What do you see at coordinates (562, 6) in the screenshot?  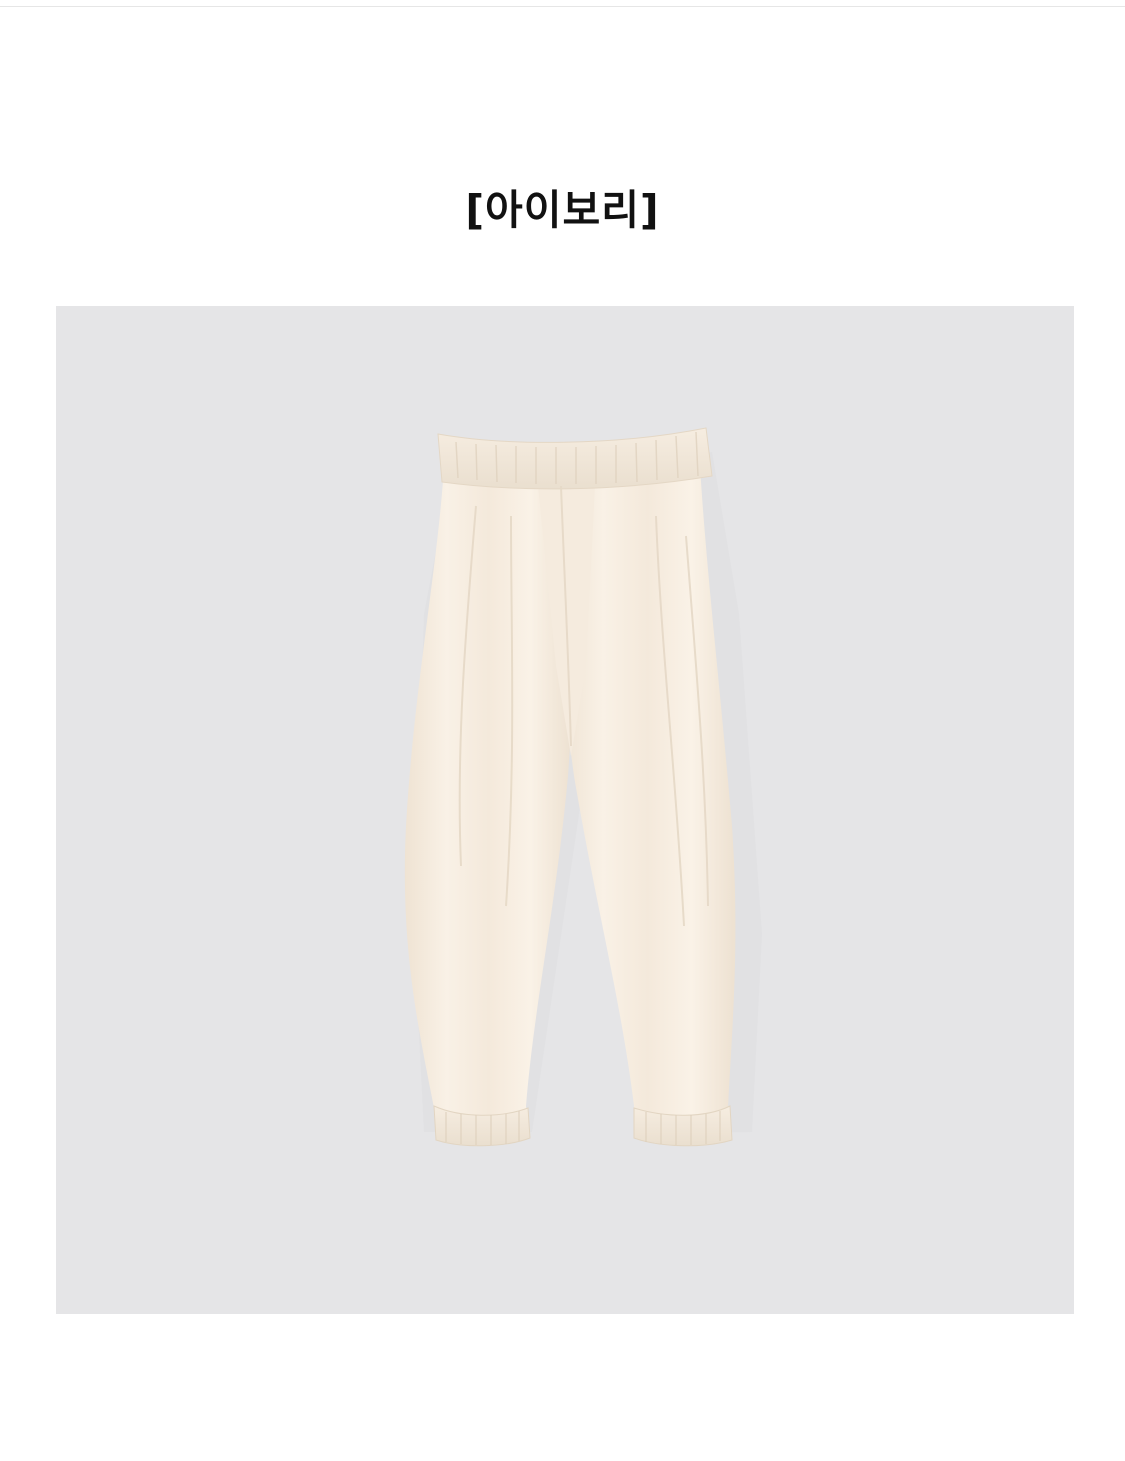 I see `top-divider` at bounding box center [562, 6].